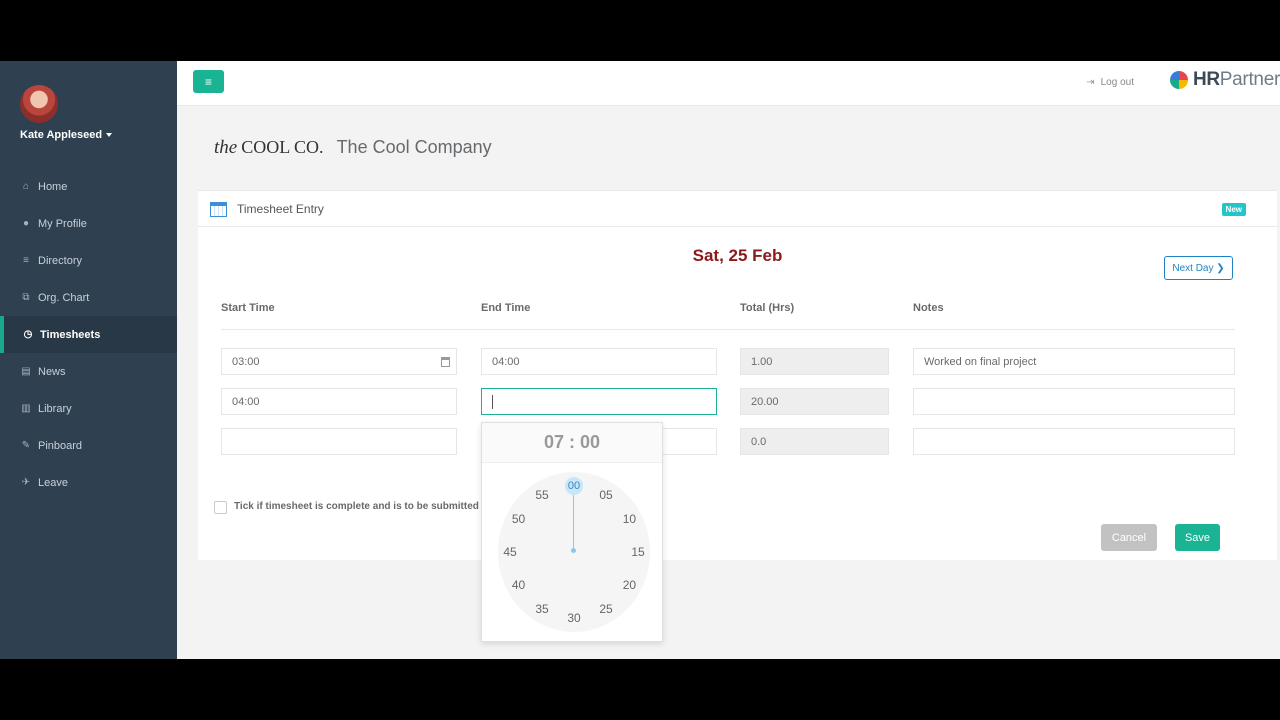 The width and height of the screenshot is (1280, 720). Describe the element at coordinates (519, 585) in the screenshot. I see `clock-minute-40: 40` at that location.